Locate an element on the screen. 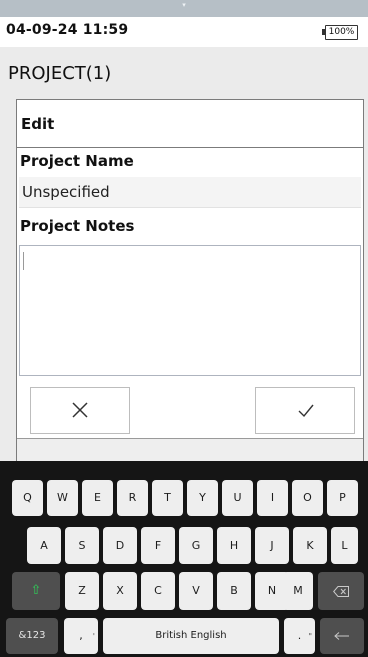 The height and width of the screenshot is (657, 368). confirm-button is located at coordinates (305, 410).